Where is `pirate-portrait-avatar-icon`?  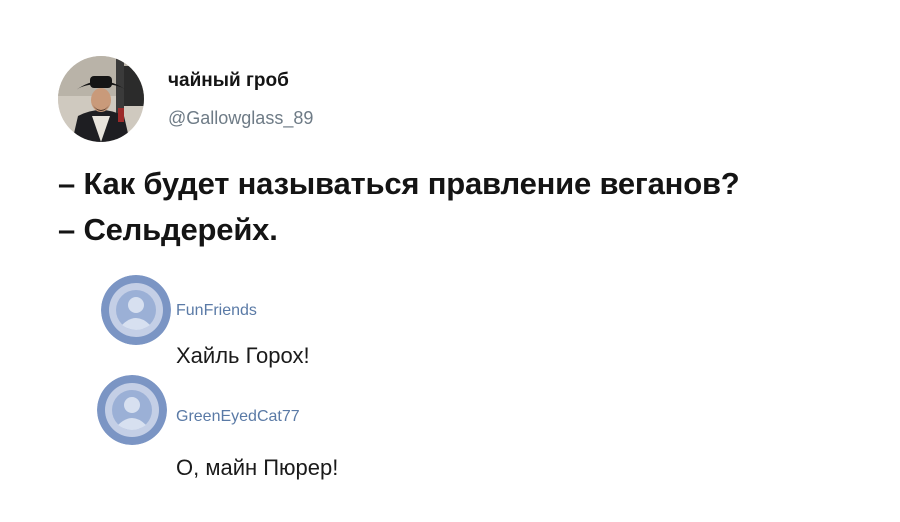
pirate-portrait-avatar-icon is located at coordinates (101, 99).